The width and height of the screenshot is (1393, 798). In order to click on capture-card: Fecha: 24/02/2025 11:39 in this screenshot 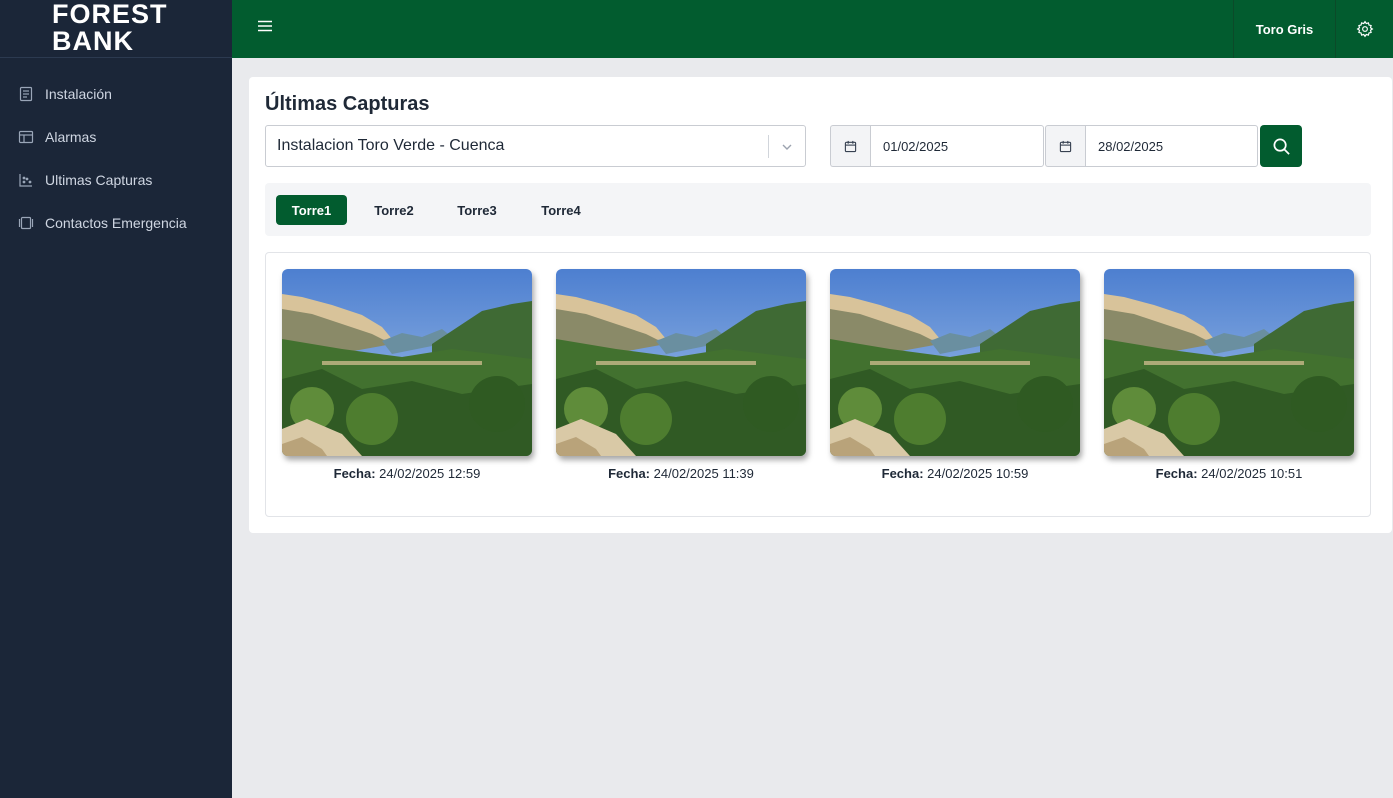, I will do `click(681, 375)`.